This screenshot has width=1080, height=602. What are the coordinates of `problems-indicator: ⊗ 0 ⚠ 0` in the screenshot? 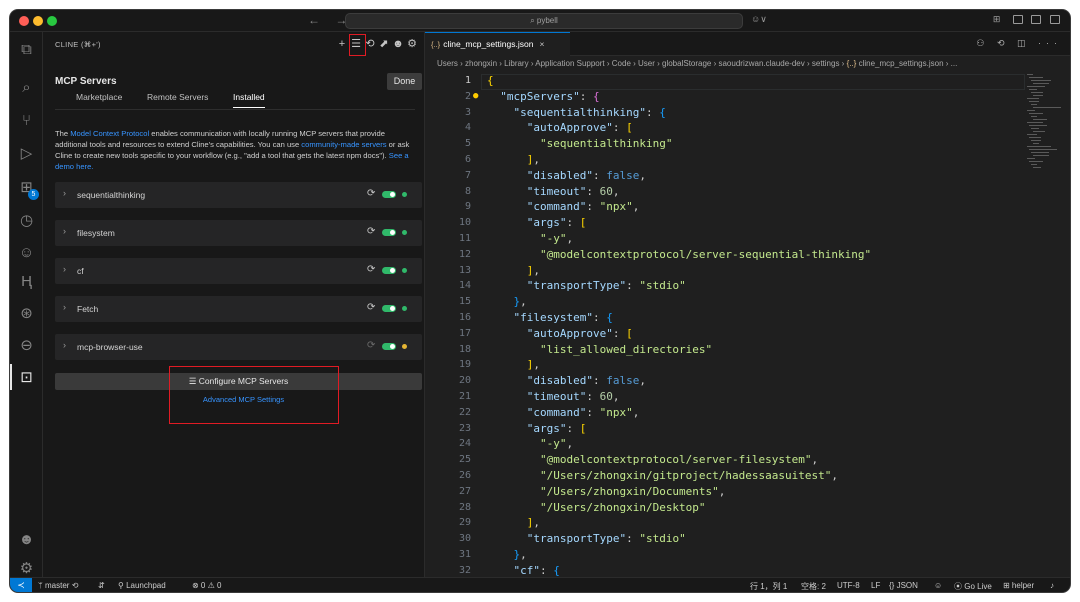 It's located at (206, 585).